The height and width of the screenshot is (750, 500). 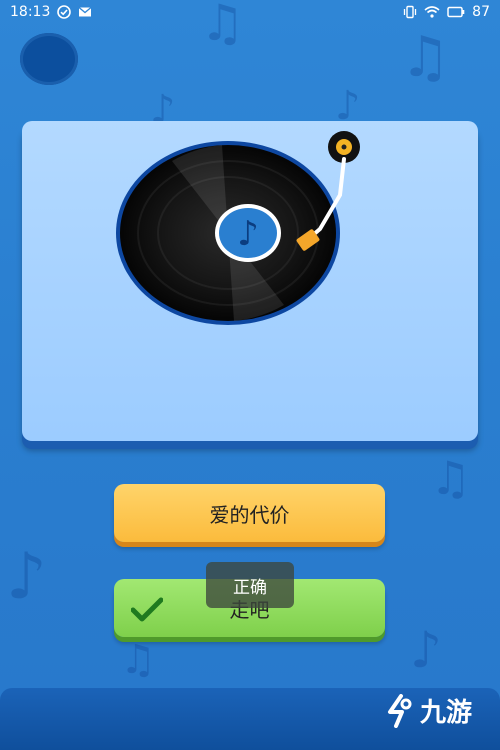 I want to click on correct-toast: 正确, so click(x=250, y=585).